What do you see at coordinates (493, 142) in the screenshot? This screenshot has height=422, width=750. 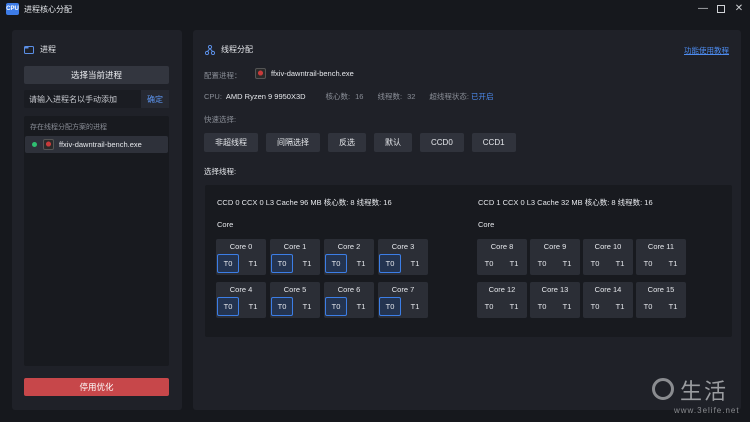 I see `quick-select-ccd1-button: CCD1` at bounding box center [493, 142].